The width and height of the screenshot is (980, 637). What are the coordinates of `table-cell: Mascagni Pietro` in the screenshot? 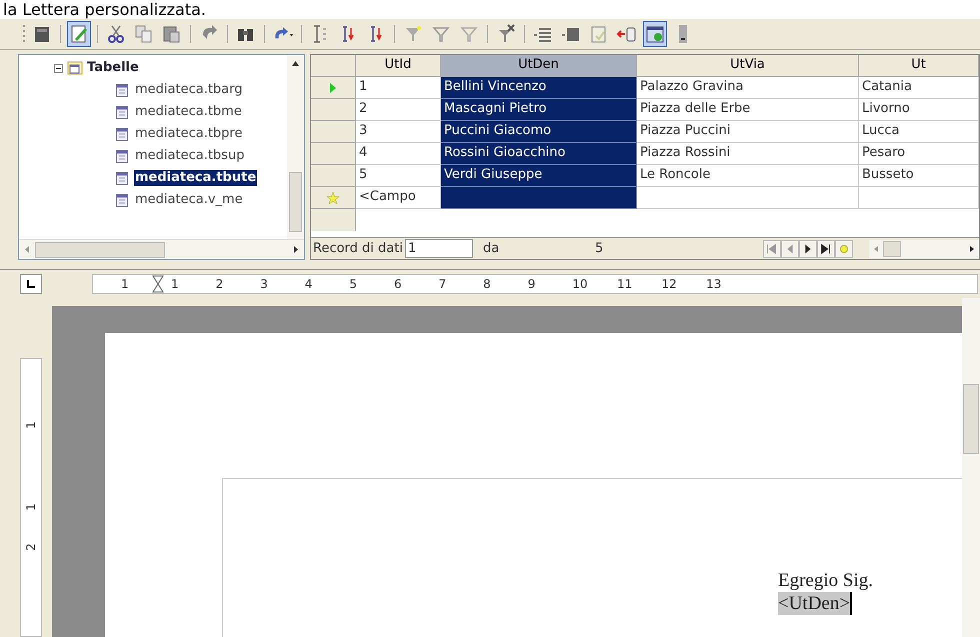 It's located at (539, 110).